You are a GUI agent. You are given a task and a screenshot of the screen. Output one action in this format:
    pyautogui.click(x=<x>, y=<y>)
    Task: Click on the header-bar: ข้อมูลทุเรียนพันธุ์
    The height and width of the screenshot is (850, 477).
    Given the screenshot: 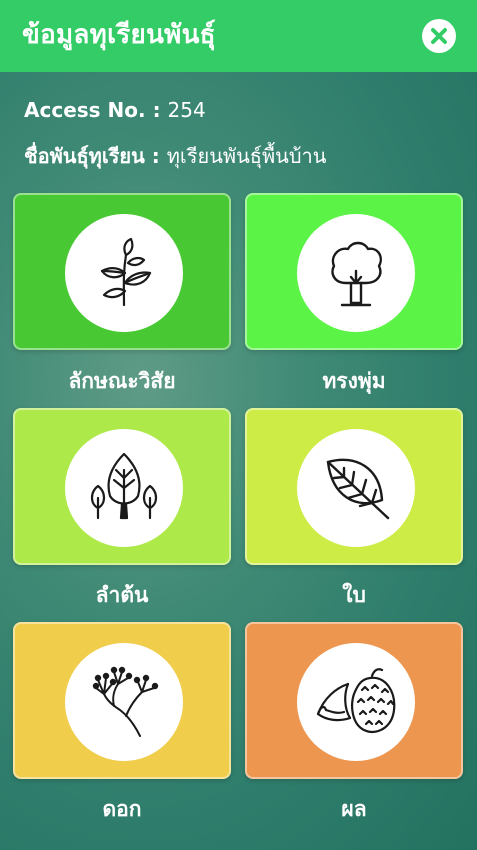 What is the action you would take?
    pyautogui.click(x=238, y=36)
    